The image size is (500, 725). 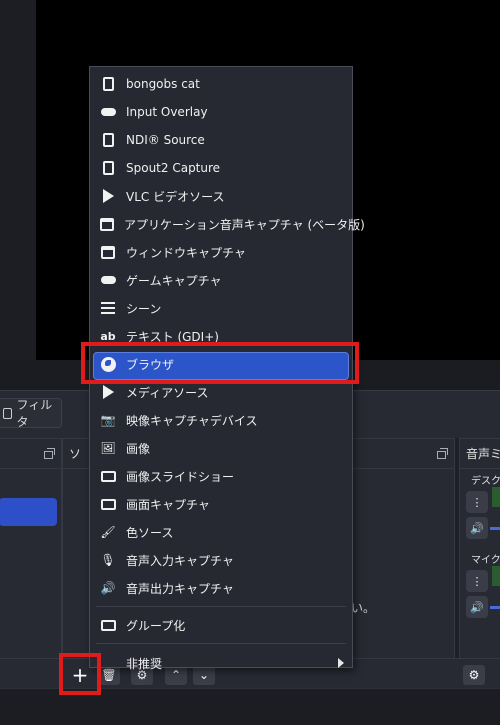 What do you see at coordinates (221, 168) in the screenshot?
I see `menu-item-spout2-capture: Spout2 Capture` at bounding box center [221, 168].